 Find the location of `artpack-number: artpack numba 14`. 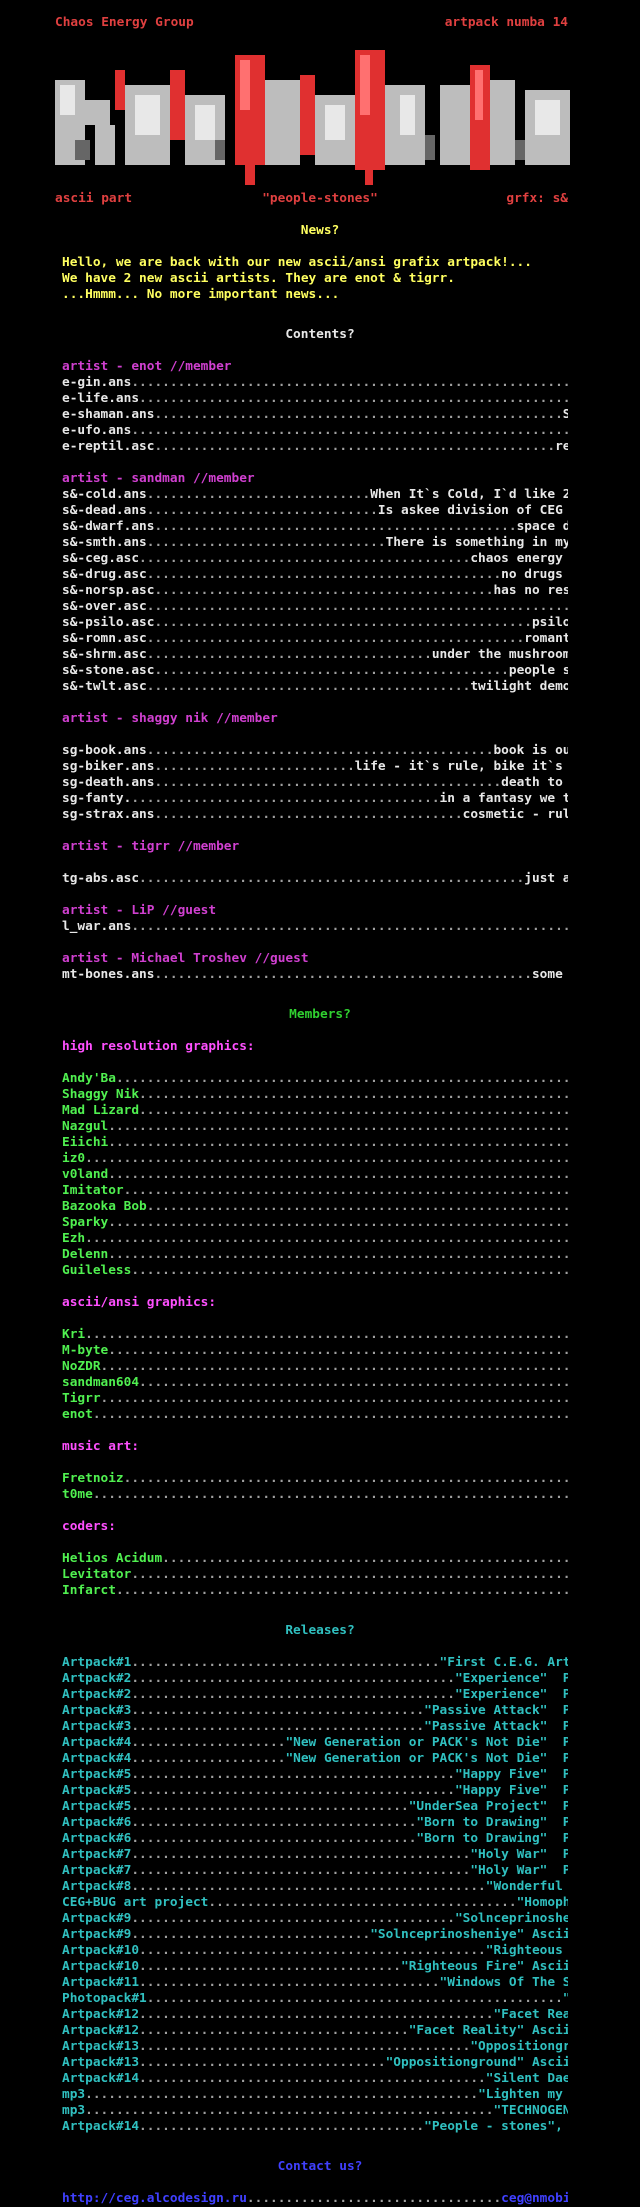

artpack-number: artpack numba 14 is located at coordinates (506, 22).